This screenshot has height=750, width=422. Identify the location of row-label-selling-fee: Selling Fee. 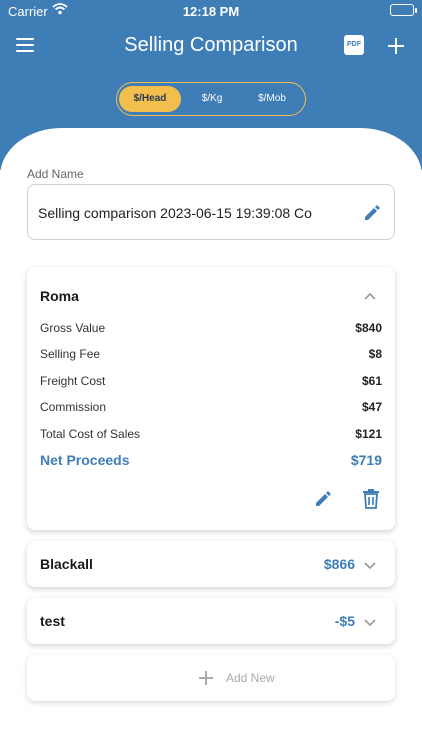
(70, 354).